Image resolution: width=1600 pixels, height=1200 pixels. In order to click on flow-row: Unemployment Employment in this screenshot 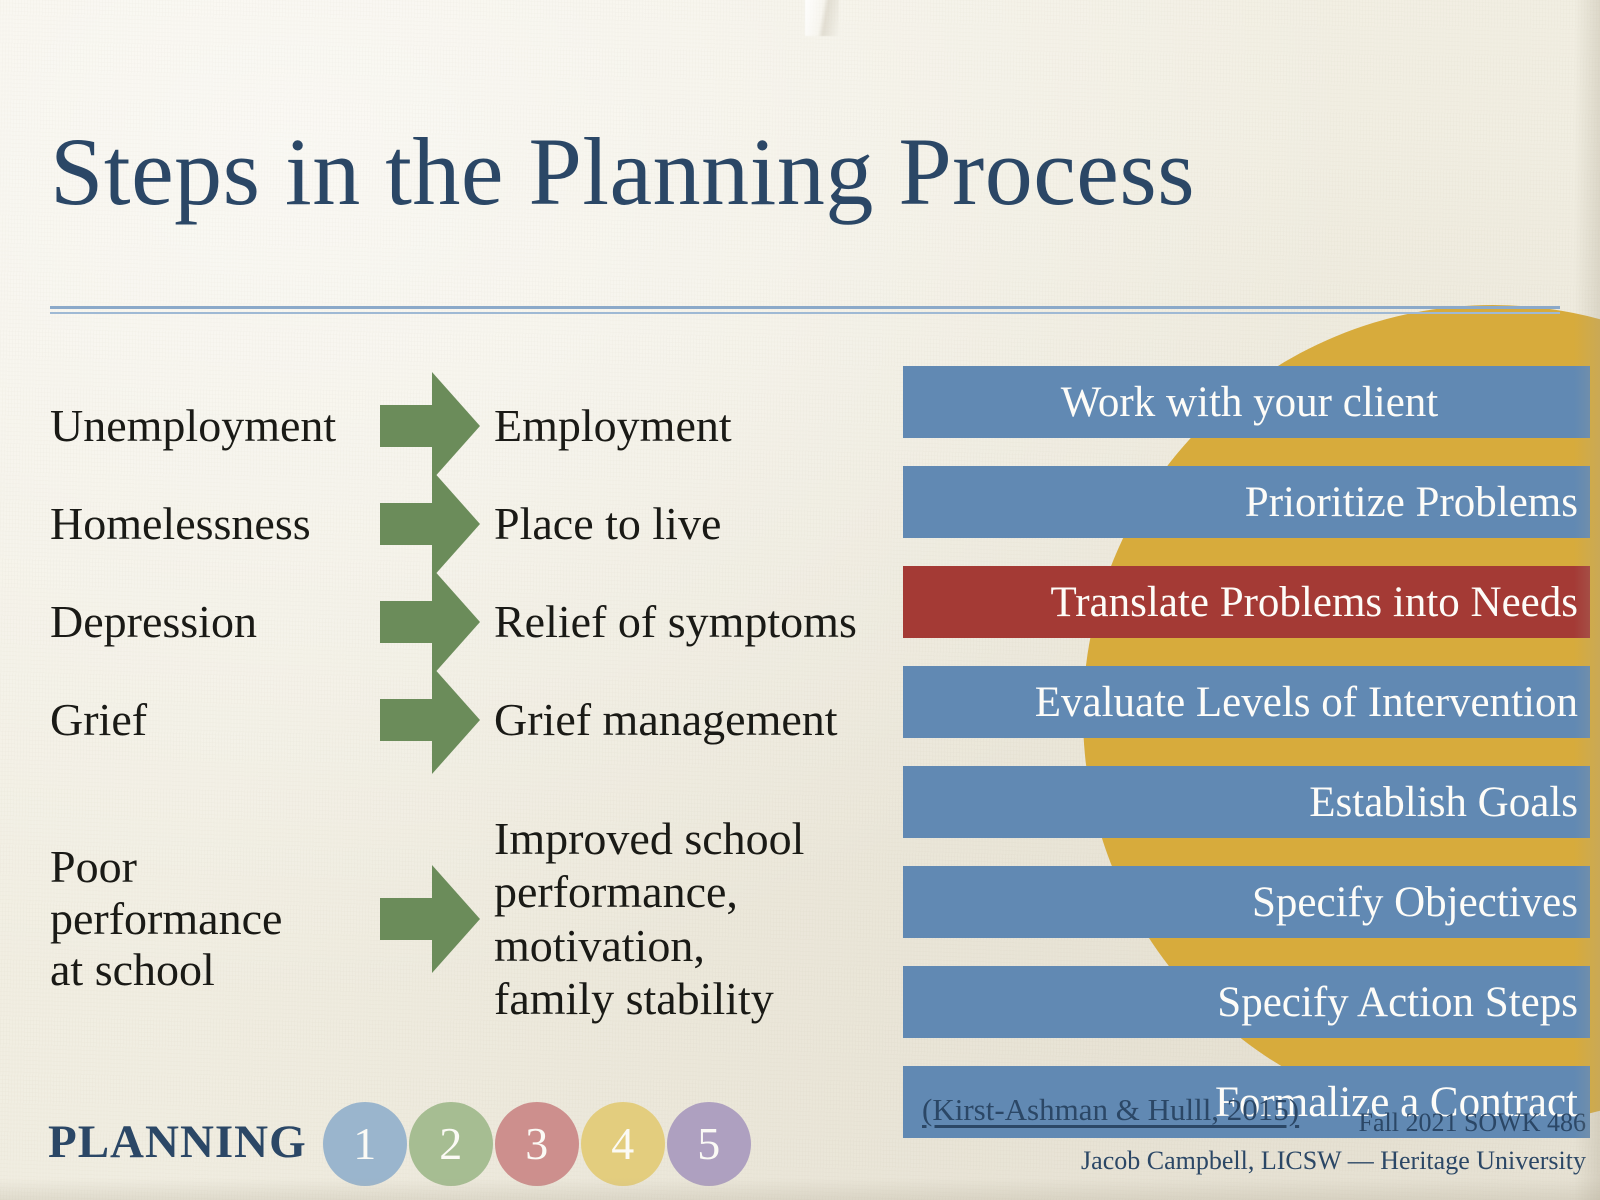, I will do `click(475, 426)`.